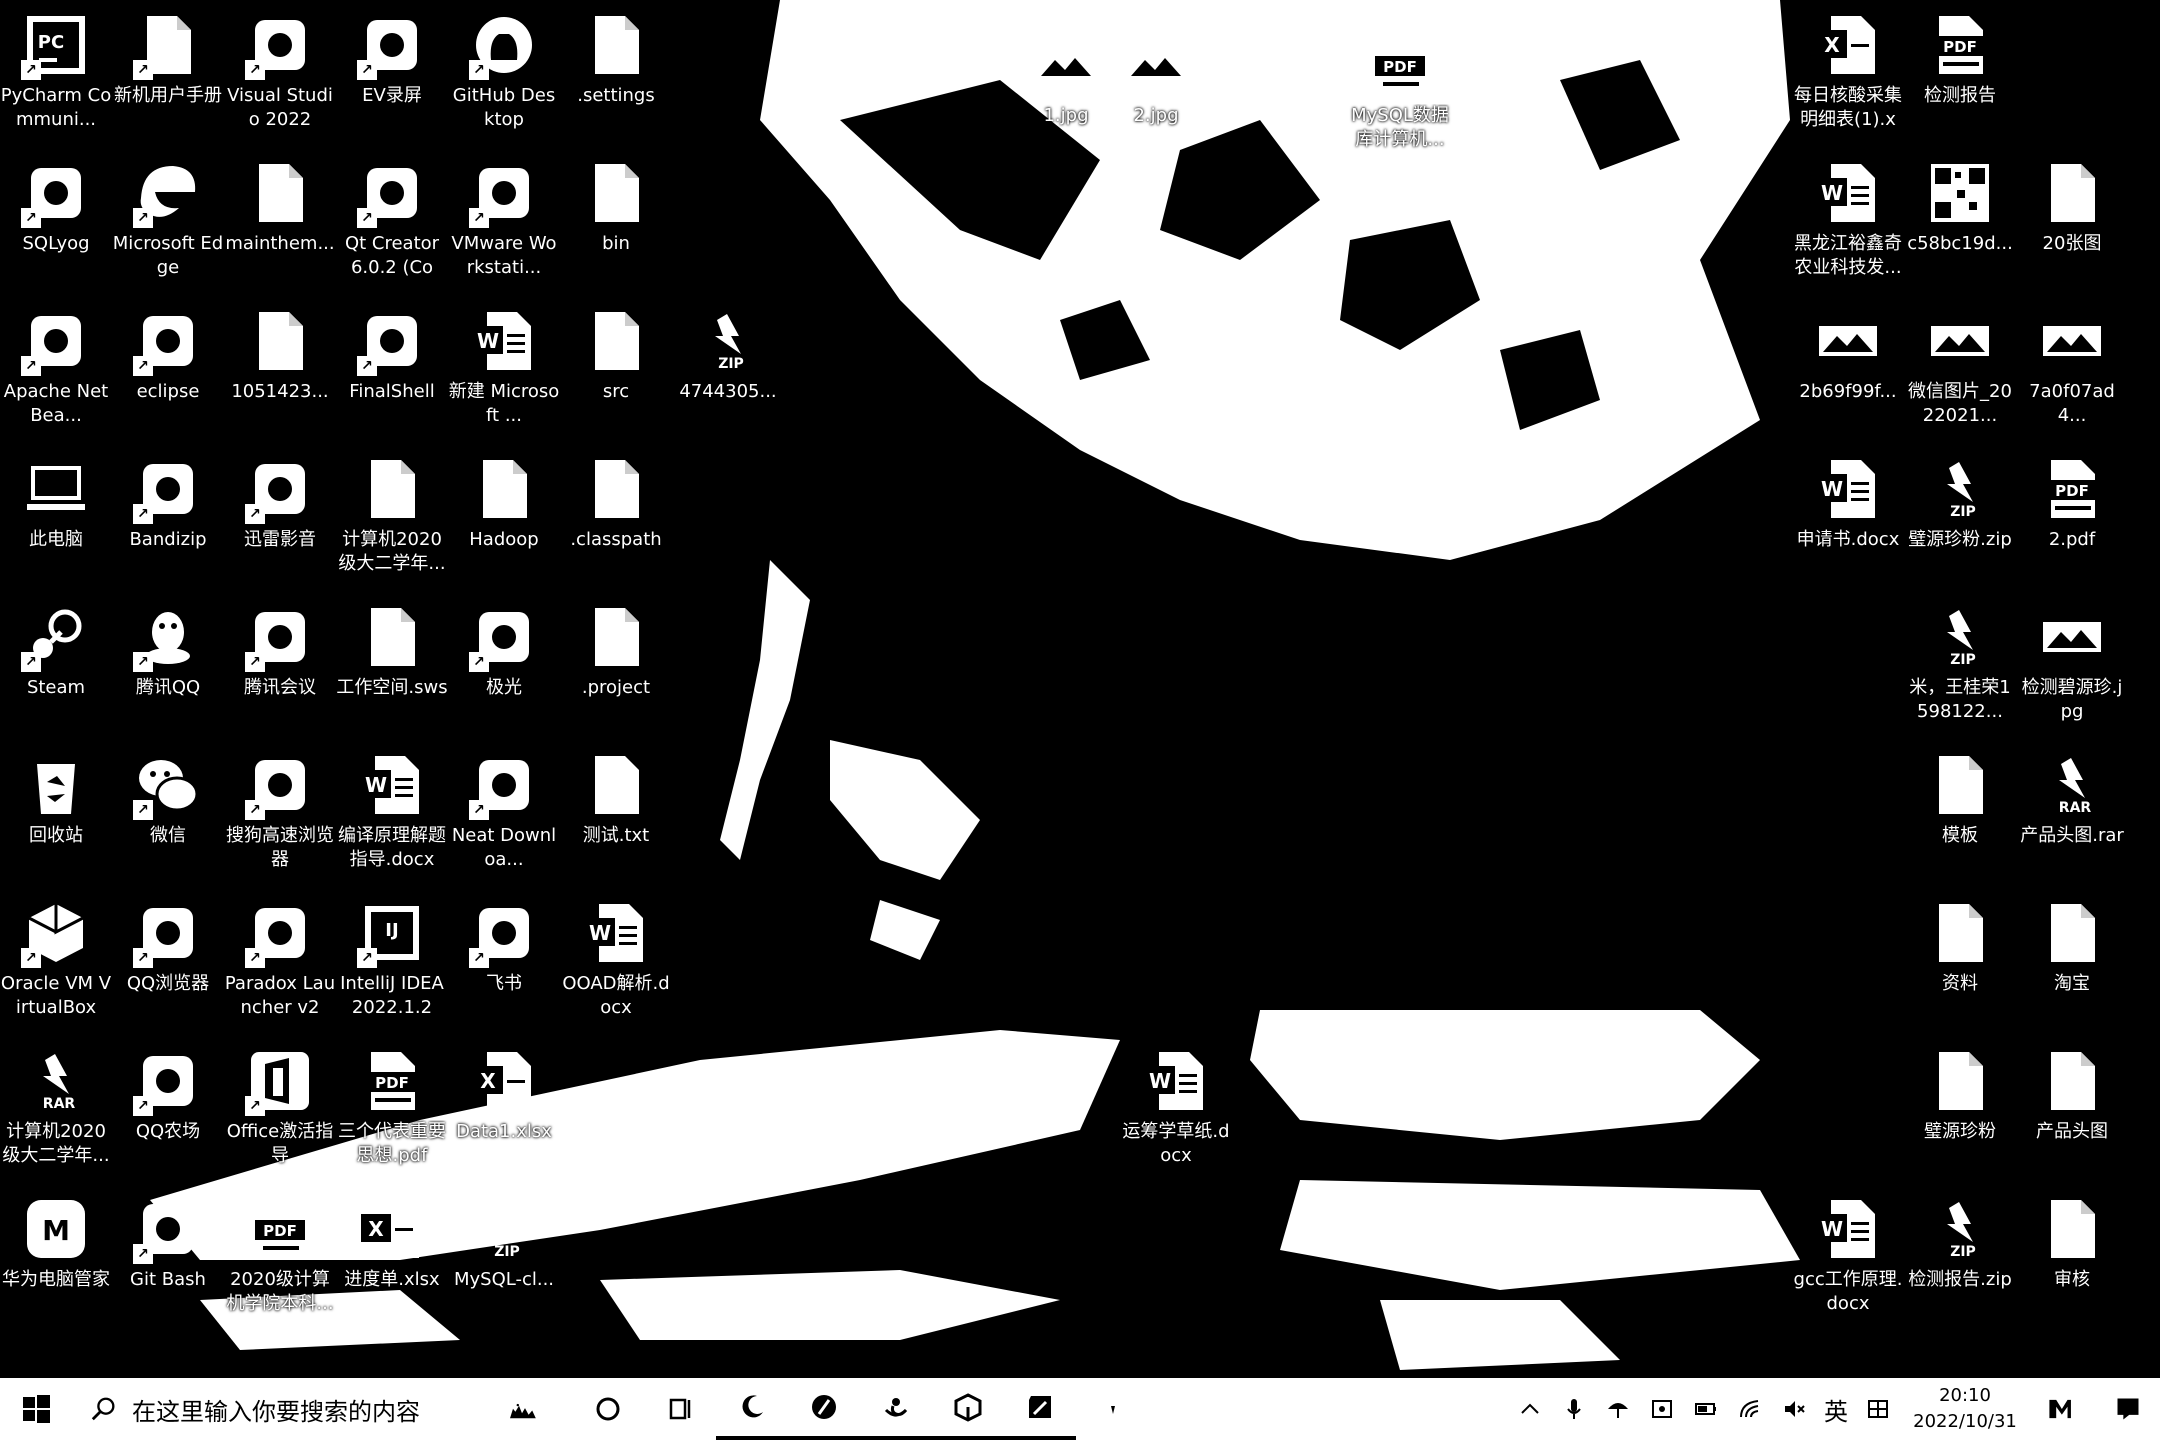 Image resolution: width=2160 pixels, height=1440 pixels. I want to click on start-button, so click(36, 1409).